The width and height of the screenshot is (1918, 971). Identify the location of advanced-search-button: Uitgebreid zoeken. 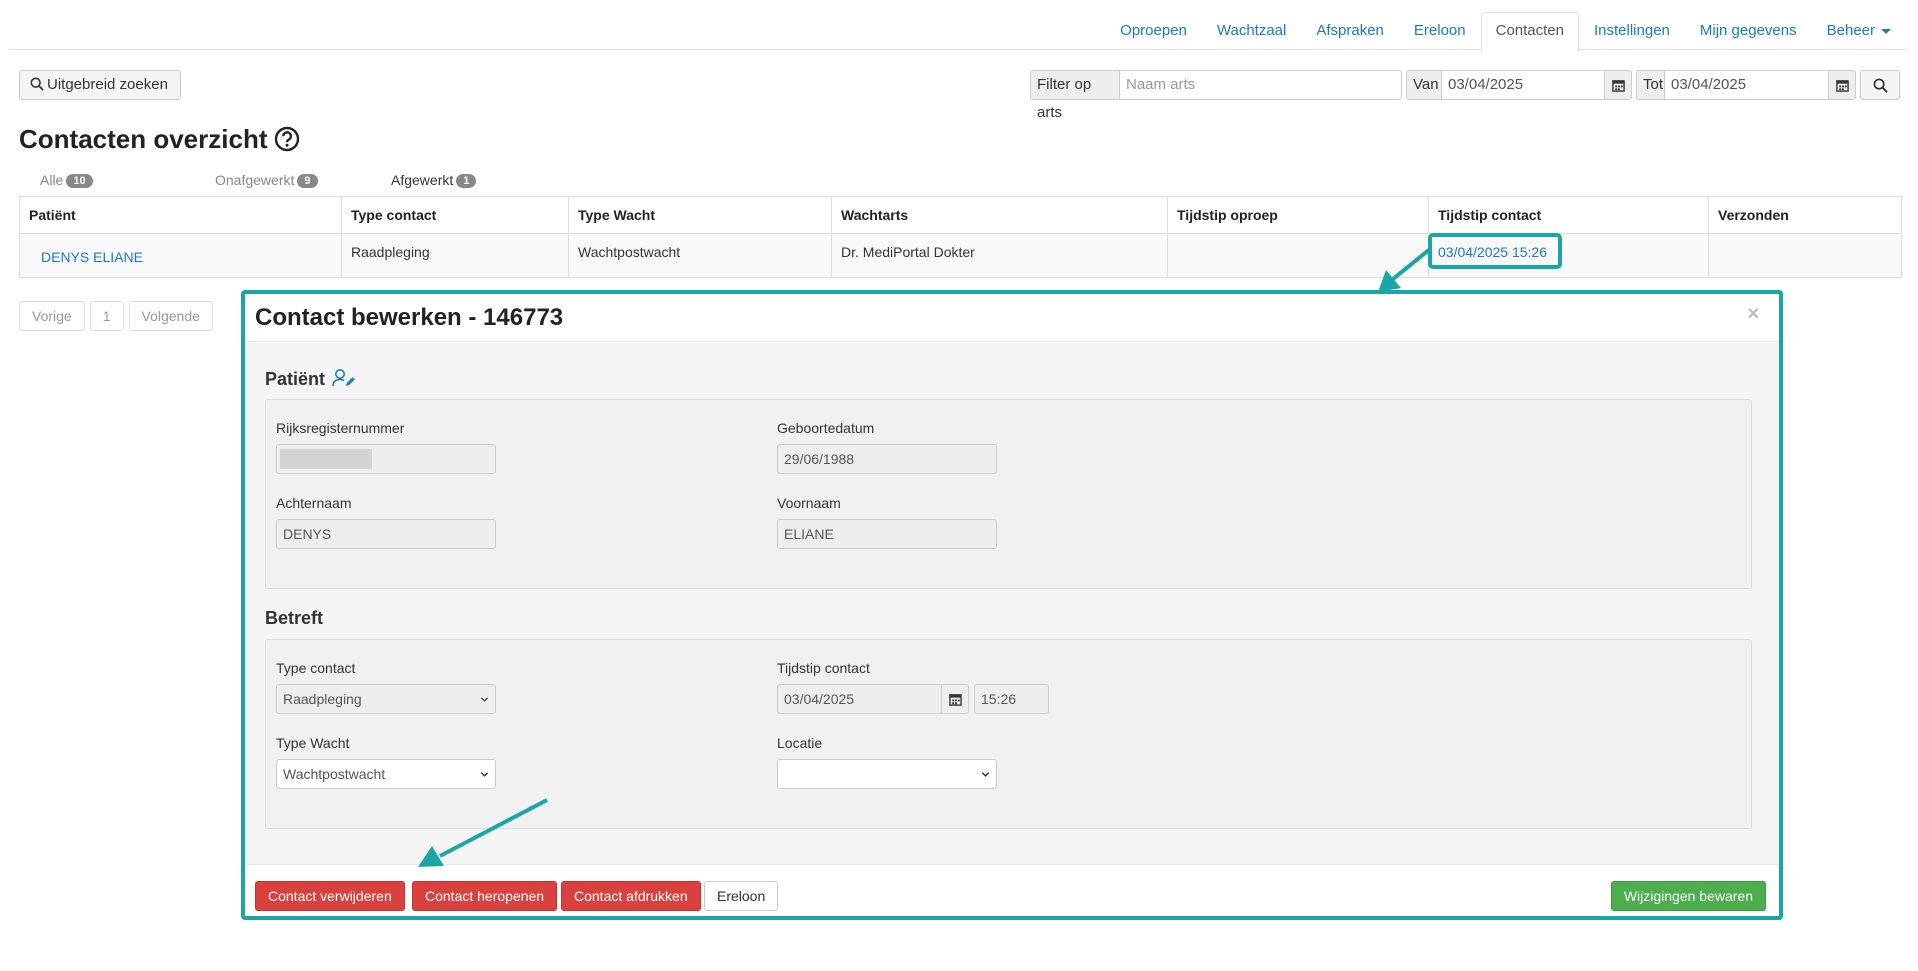
(100, 85).